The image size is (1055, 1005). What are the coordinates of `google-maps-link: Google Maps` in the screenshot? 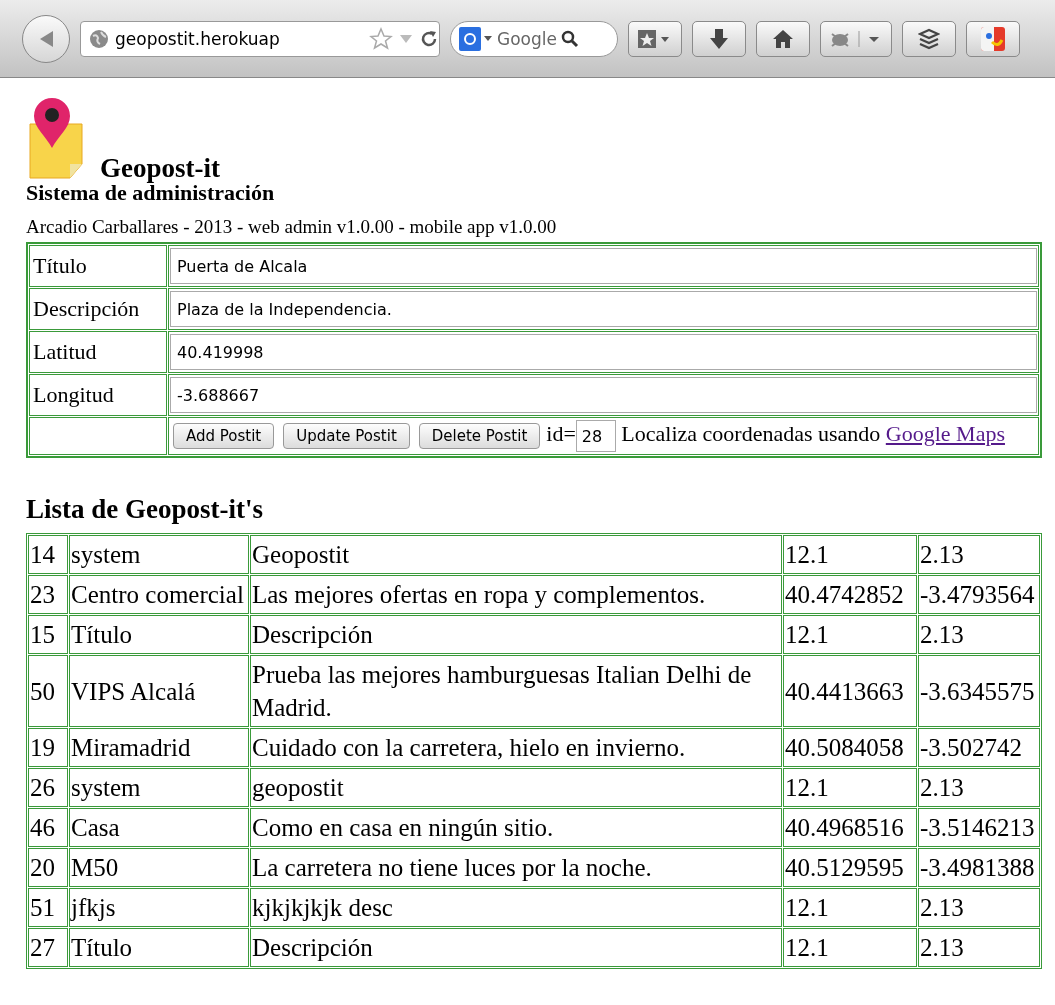 It's located at (945, 434).